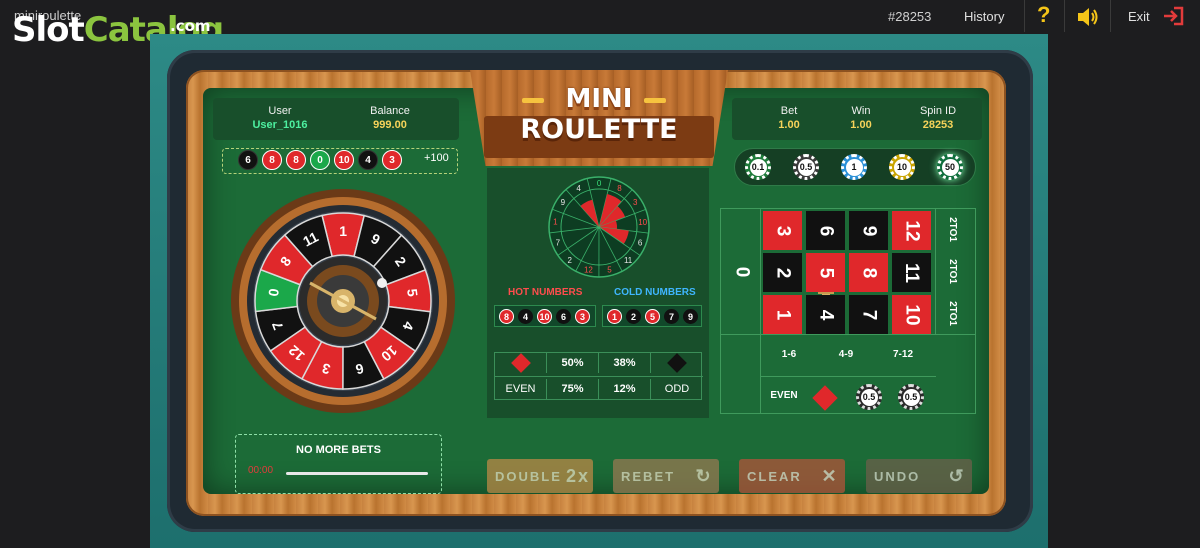  Describe the element at coordinates (952, 313) in the screenshot. I see `bet-column-3: 2TO1` at that location.